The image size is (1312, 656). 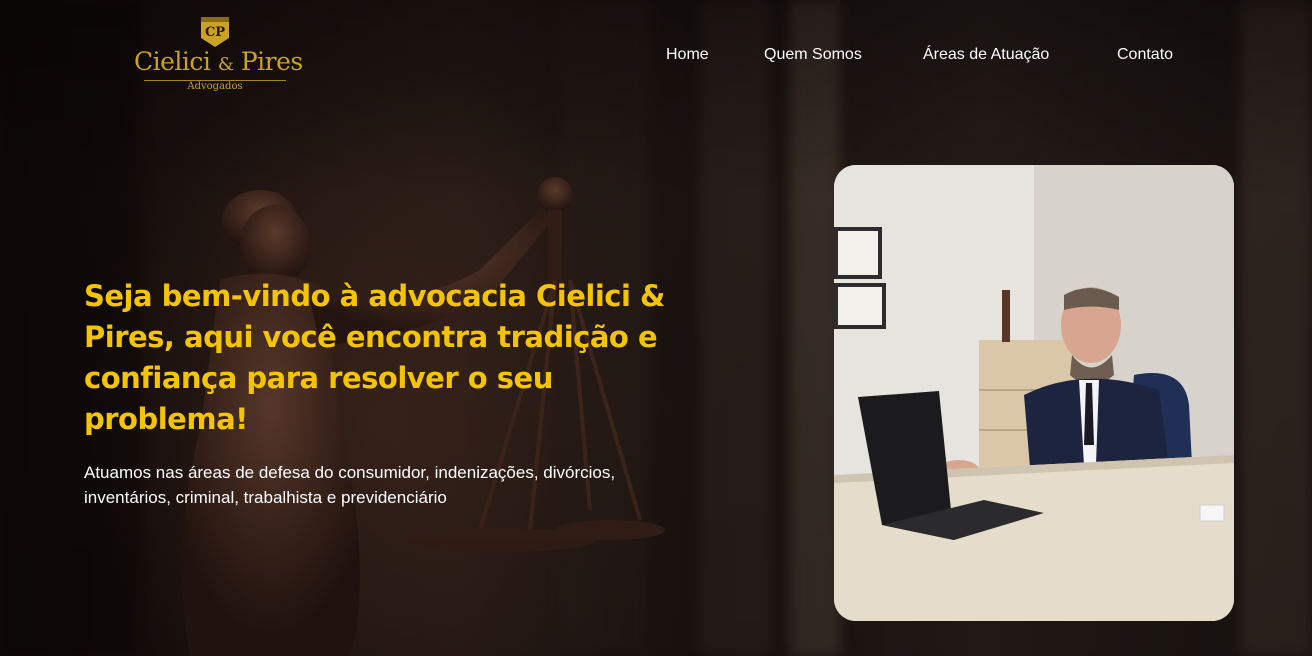 What do you see at coordinates (687, 55) in the screenshot?
I see `nav-link-home: Home` at bounding box center [687, 55].